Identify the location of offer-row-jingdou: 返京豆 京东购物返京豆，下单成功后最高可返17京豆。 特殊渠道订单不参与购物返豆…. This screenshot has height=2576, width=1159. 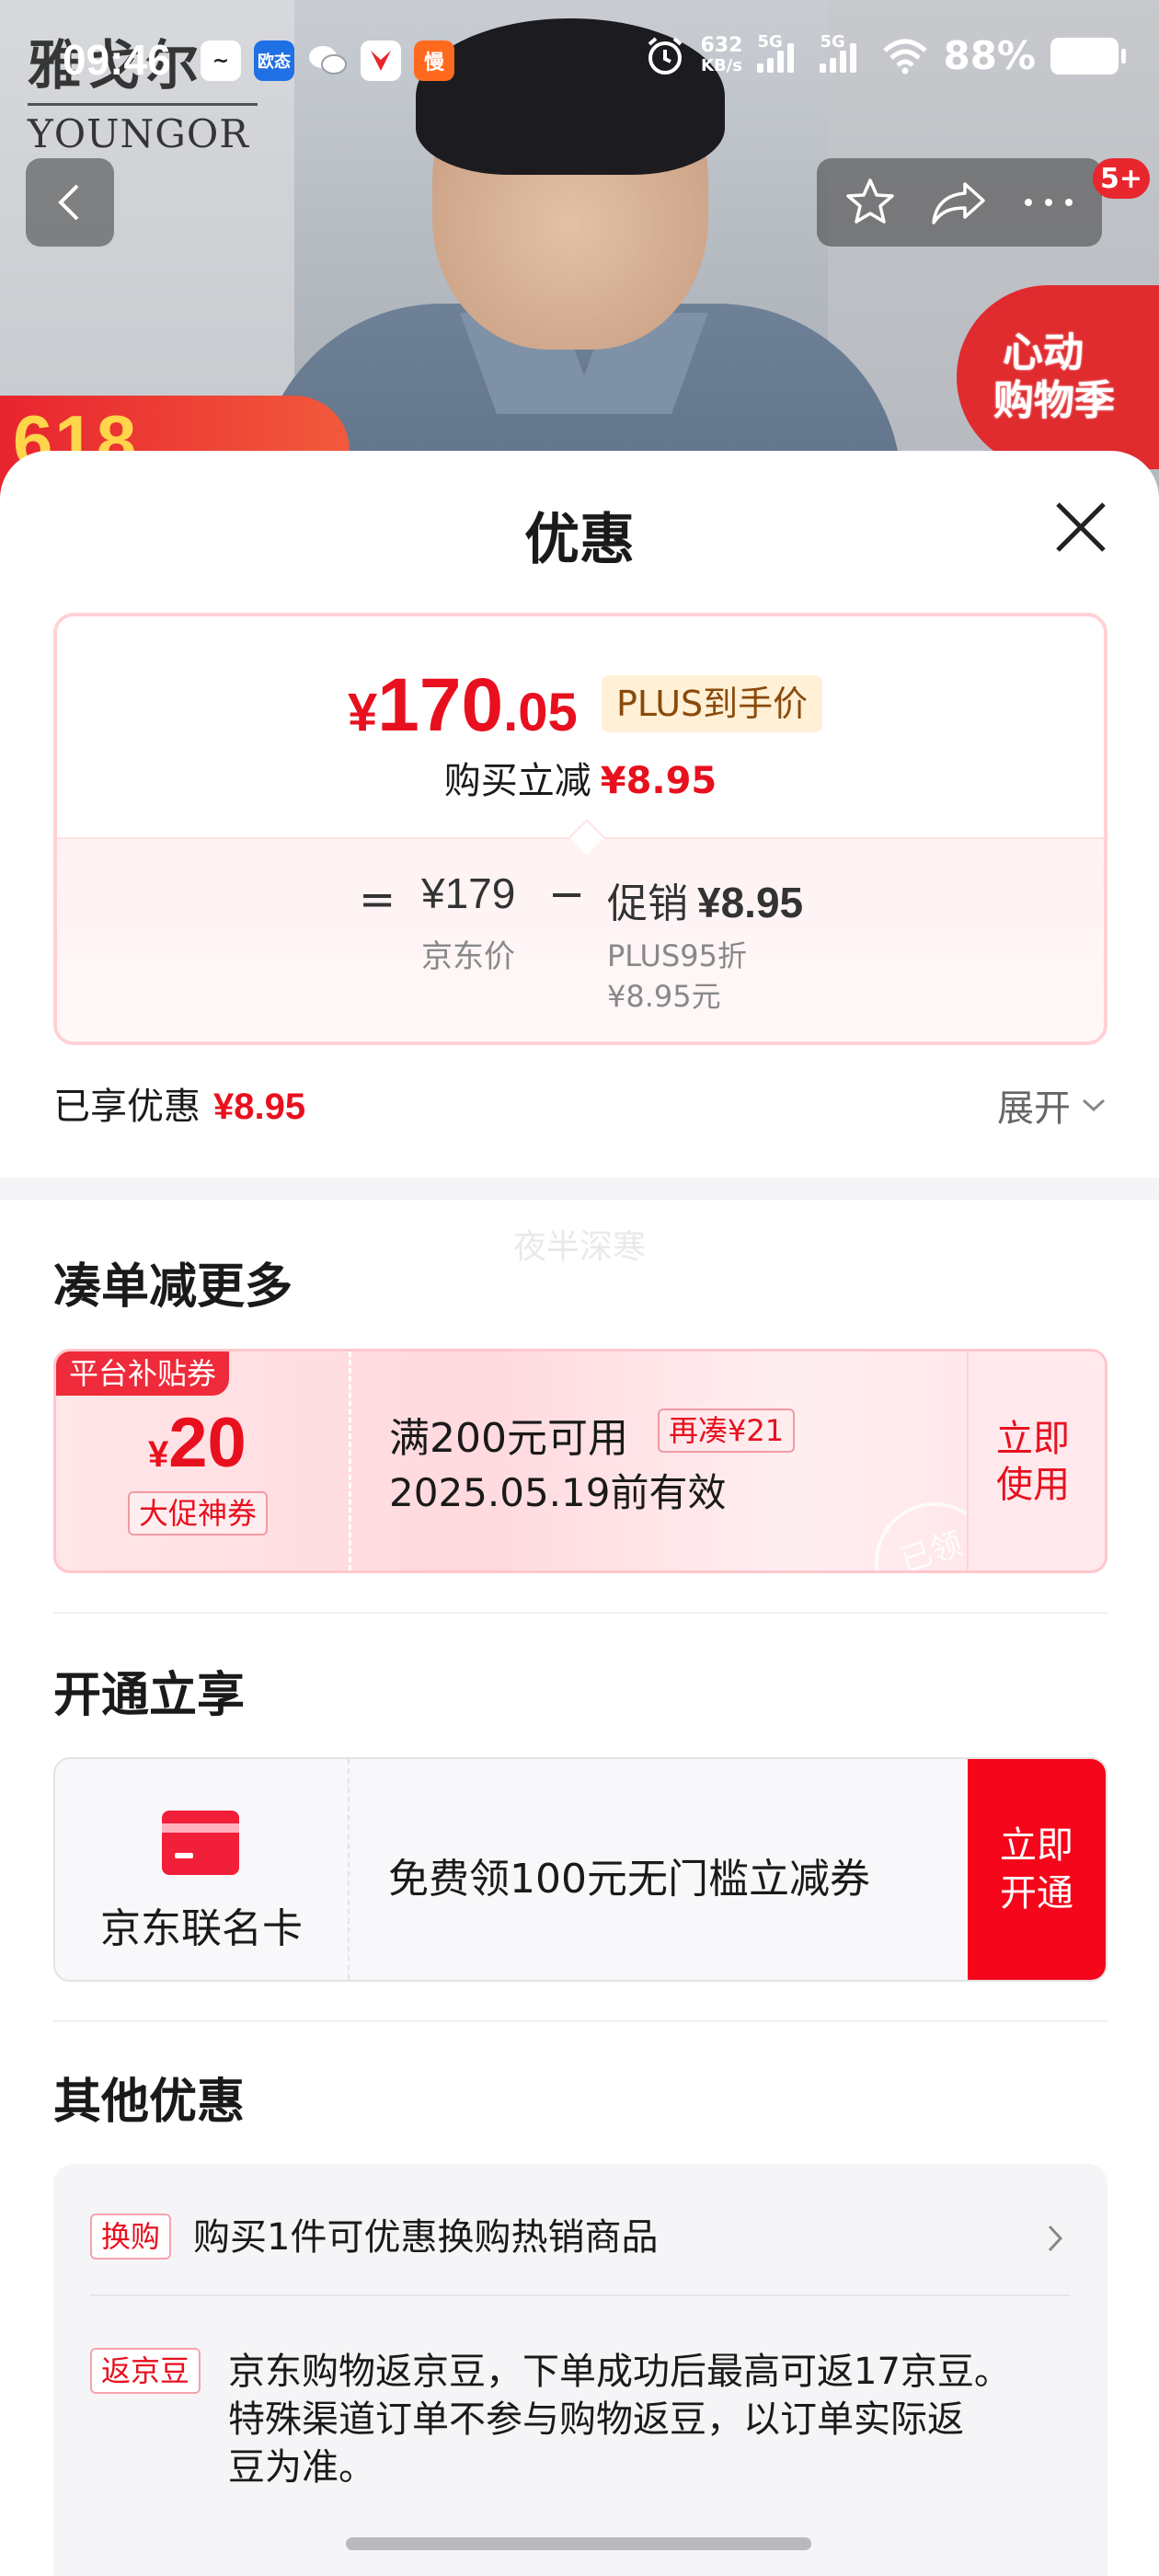
(580, 2426).